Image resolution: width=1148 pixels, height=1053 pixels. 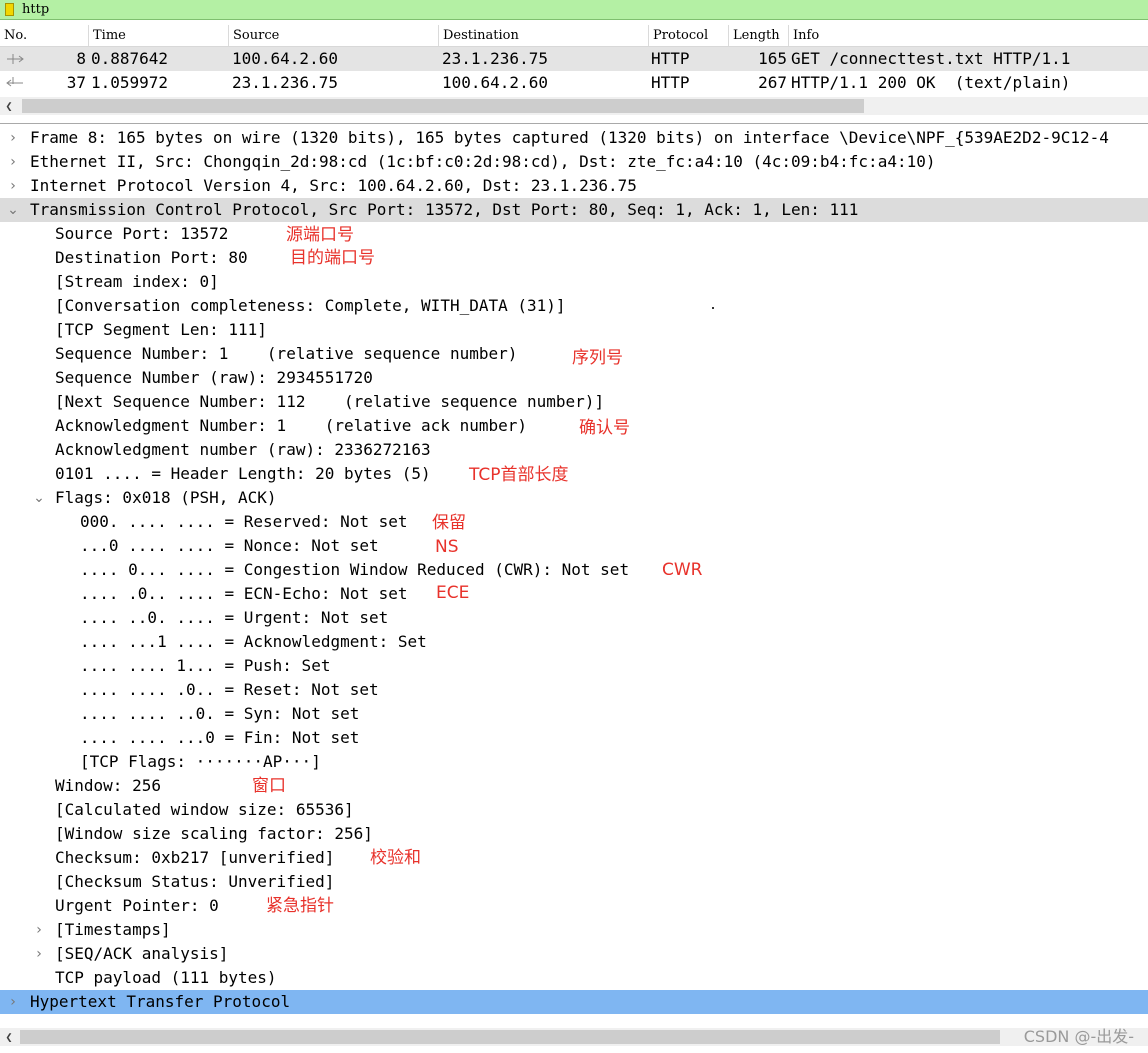 I want to click on tree-item-flag-urg: .... ..0. .... = Urgent: Not set, so click(x=574, y=618).